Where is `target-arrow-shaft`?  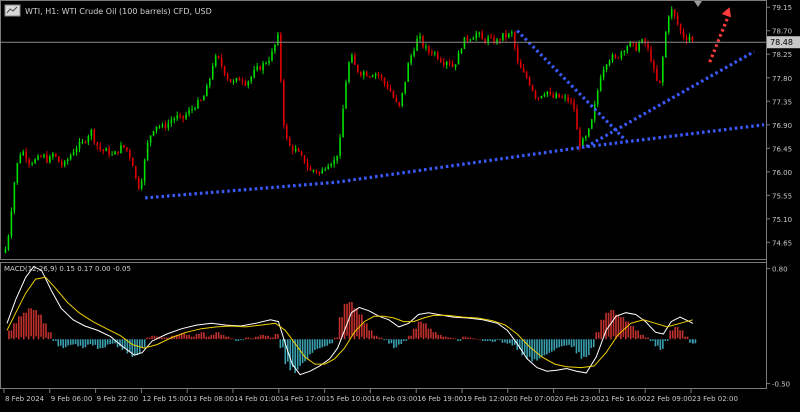
target-arrow-shaft is located at coordinates (719, 37).